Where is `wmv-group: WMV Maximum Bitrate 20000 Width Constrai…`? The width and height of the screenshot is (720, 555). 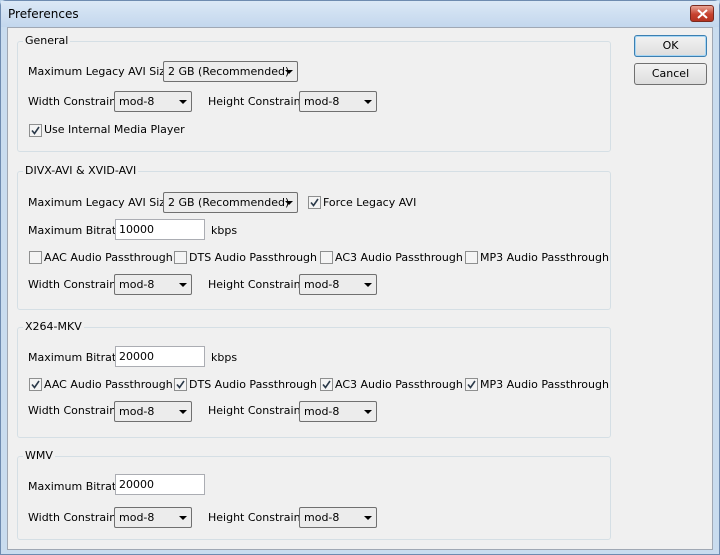 wmv-group: WMV Maximum Bitrate 20000 Width Constrai… is located at coordinates (314, 494).